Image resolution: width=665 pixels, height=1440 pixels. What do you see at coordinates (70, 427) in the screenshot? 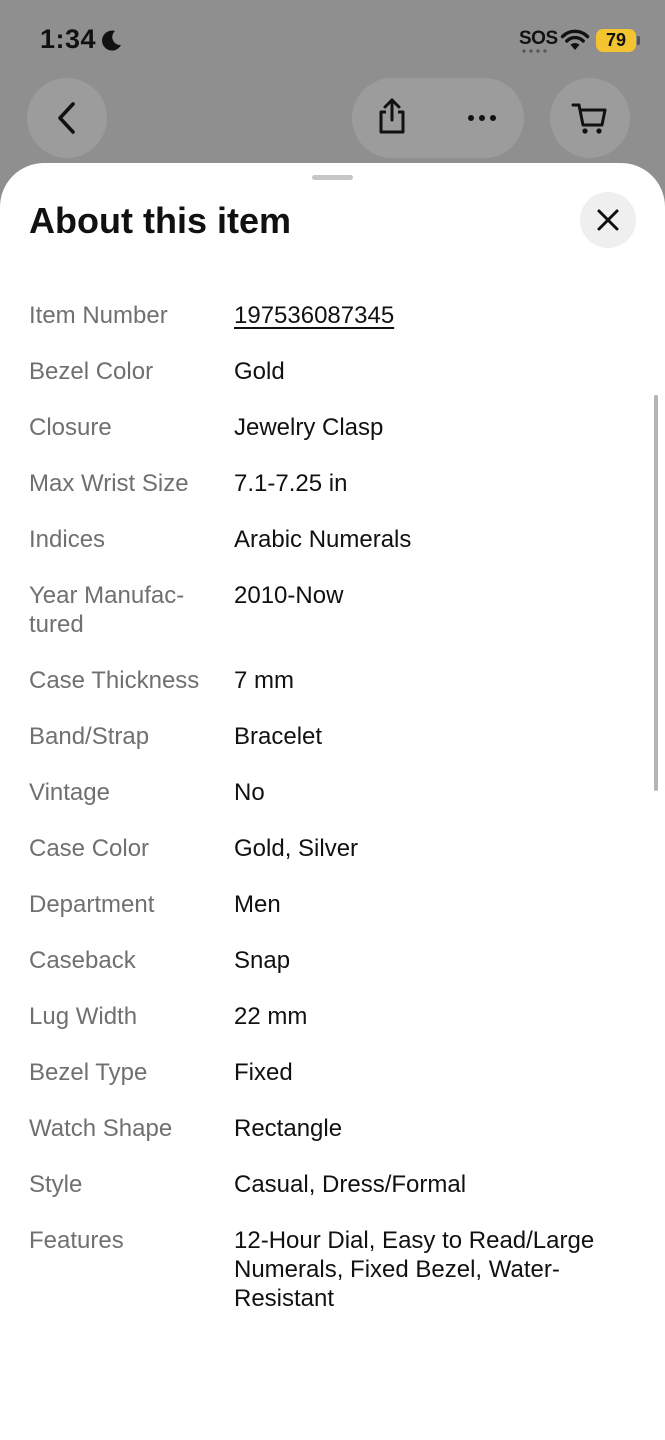
I see `spec-label: Closure` at bounding box center [70, 427].